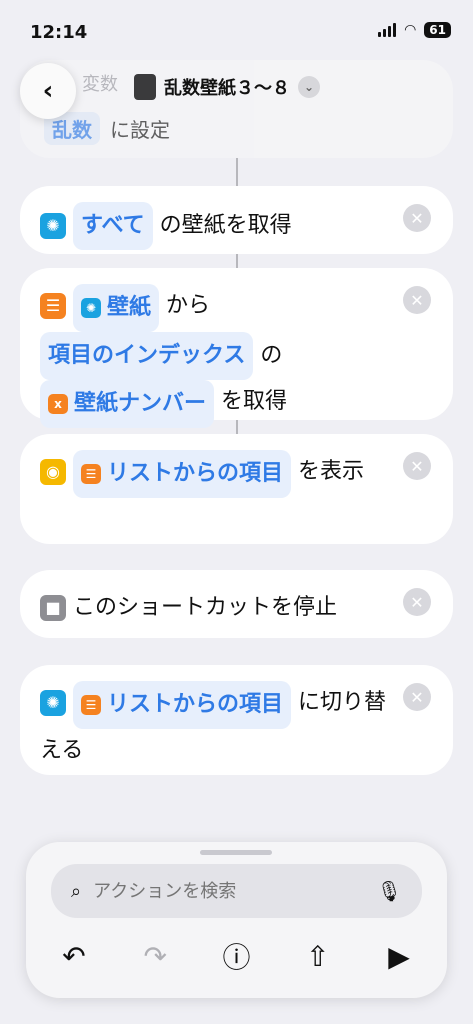 Image resolution: width=473 pixels, height=1024 pixels. What do you see at coordinates (309, 87) in the screenshot?
I see `chevron-down-icon: ⌄` at bounding box center [309, 87].